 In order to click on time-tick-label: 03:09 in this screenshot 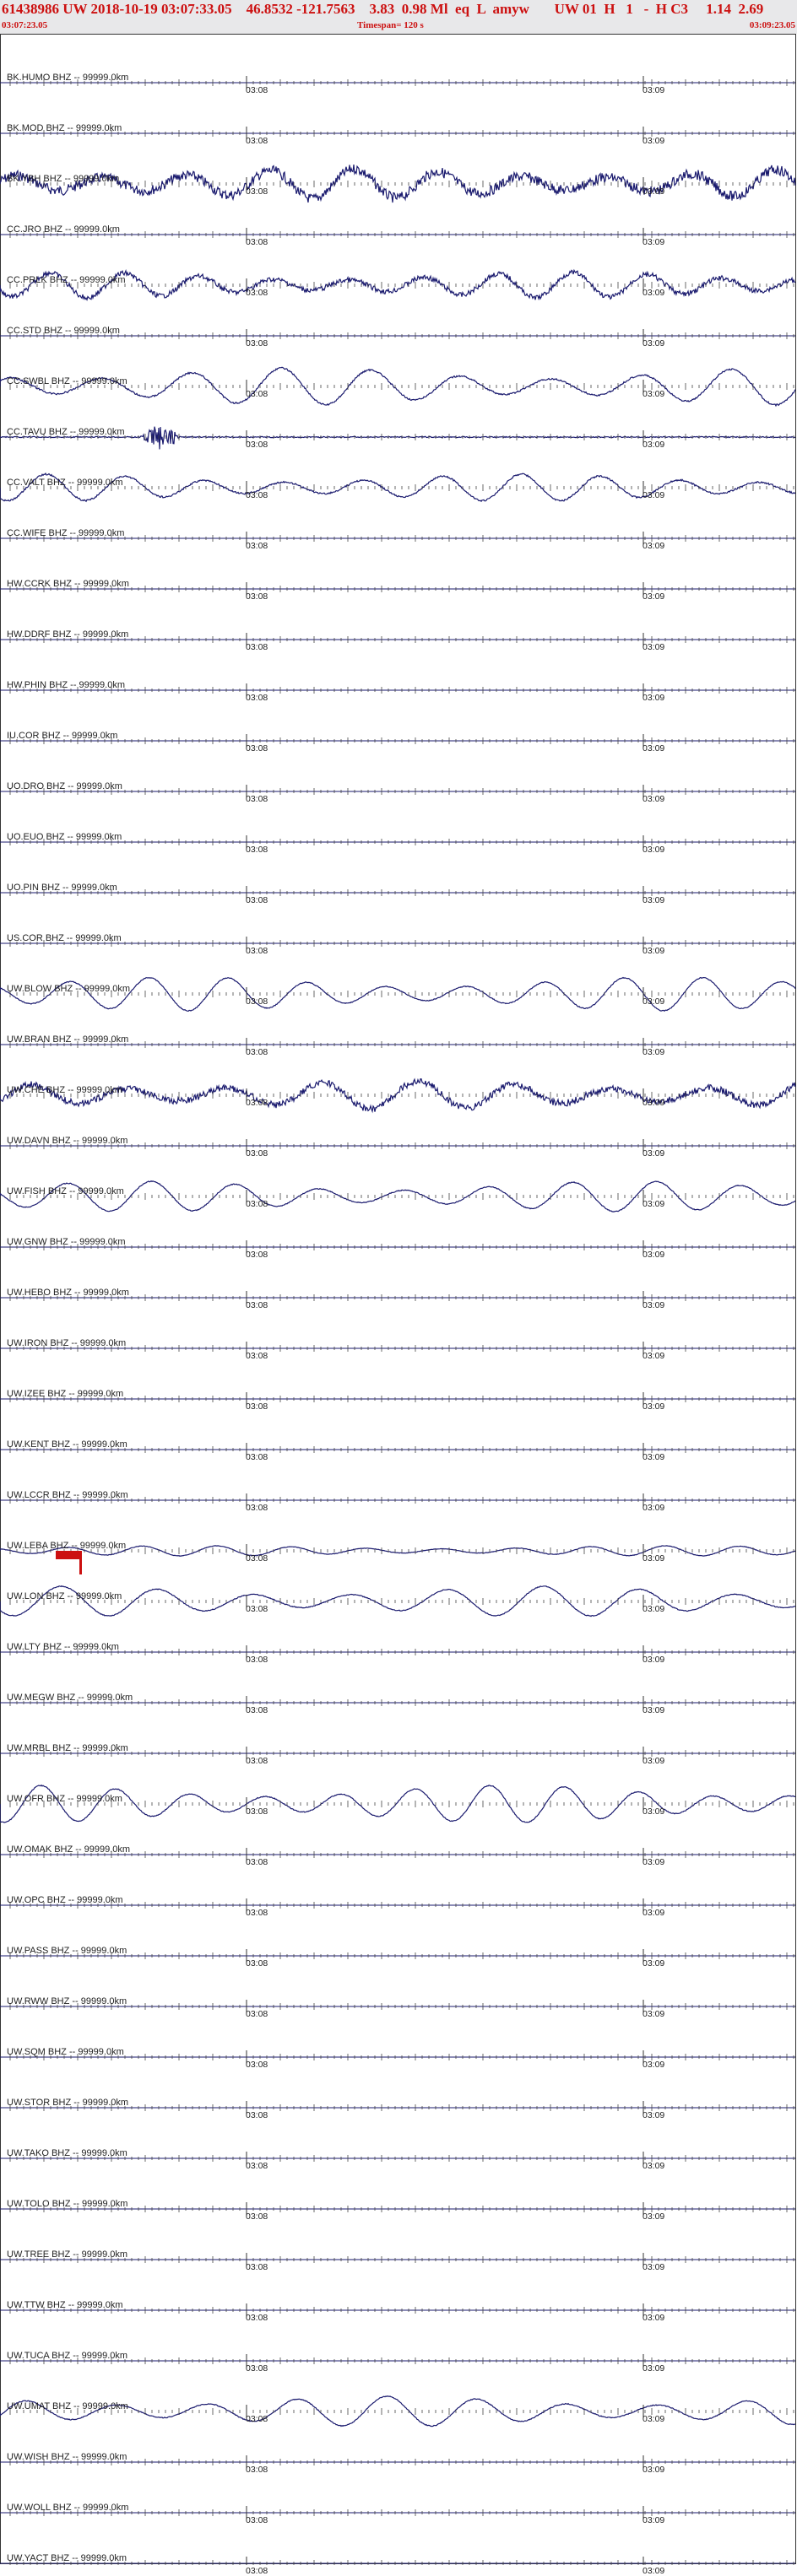, I will do `click(653, 2571)`.